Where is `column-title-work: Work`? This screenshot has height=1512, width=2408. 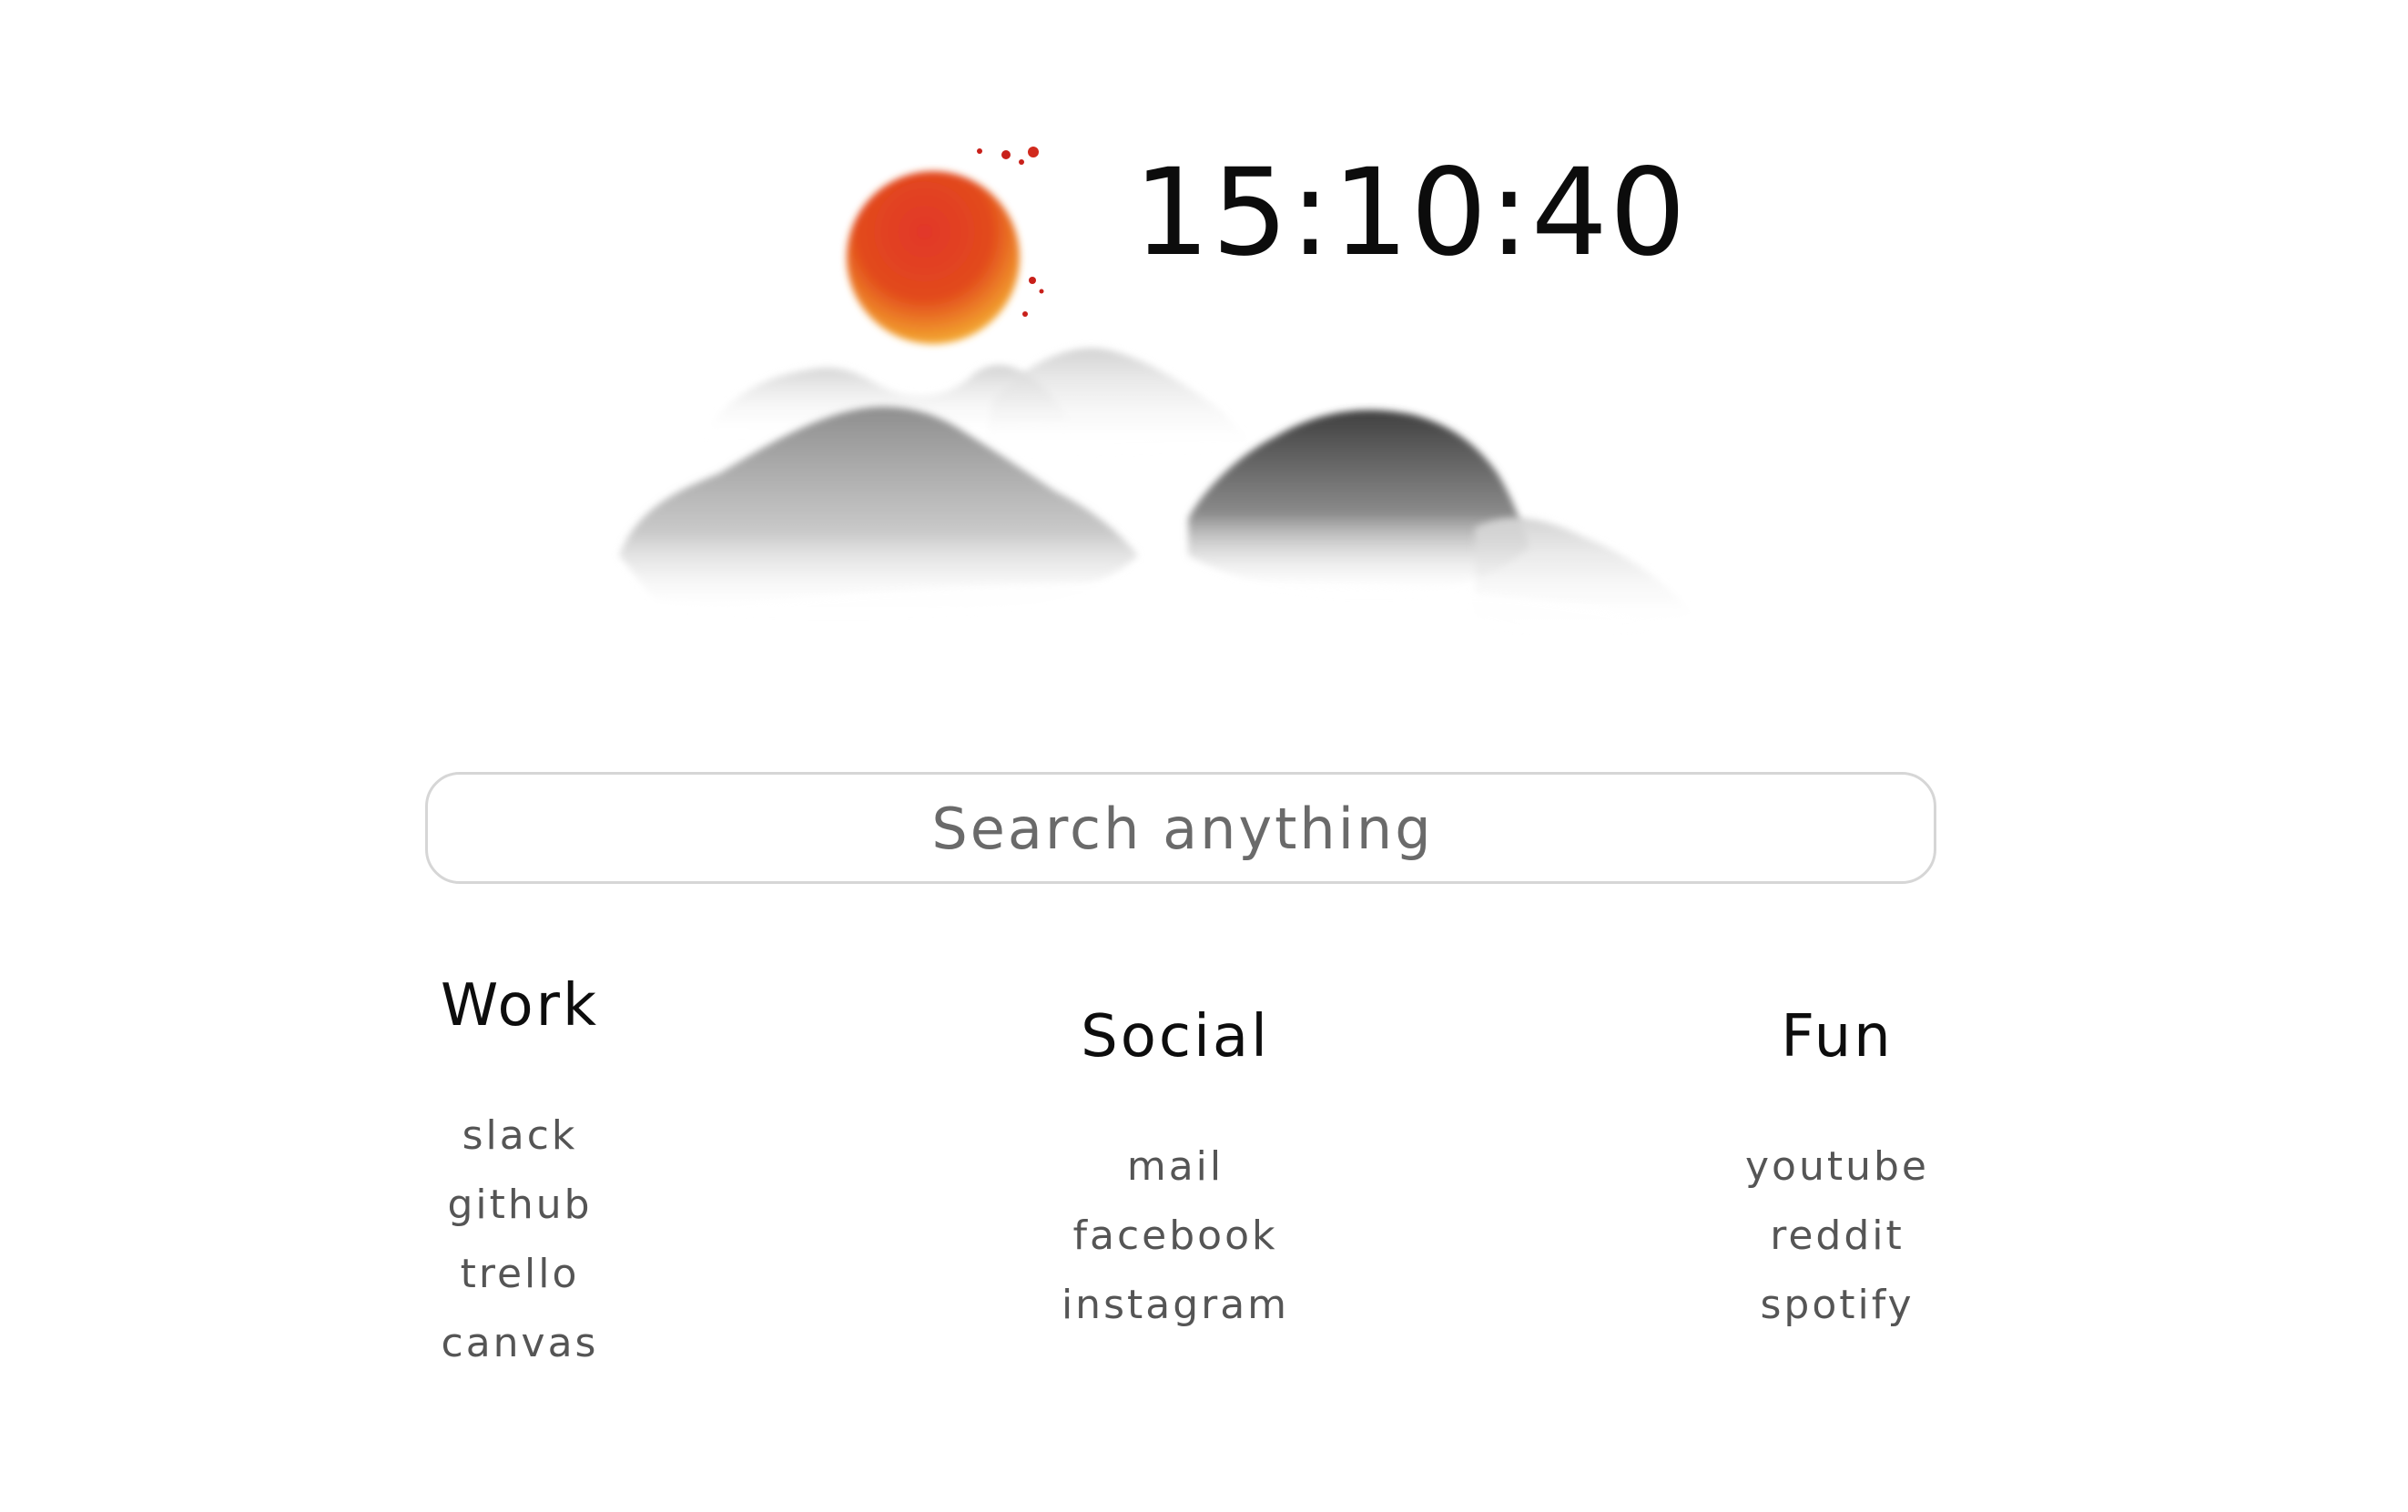 column-title-work: Work is located at coordinates (520, 1006).